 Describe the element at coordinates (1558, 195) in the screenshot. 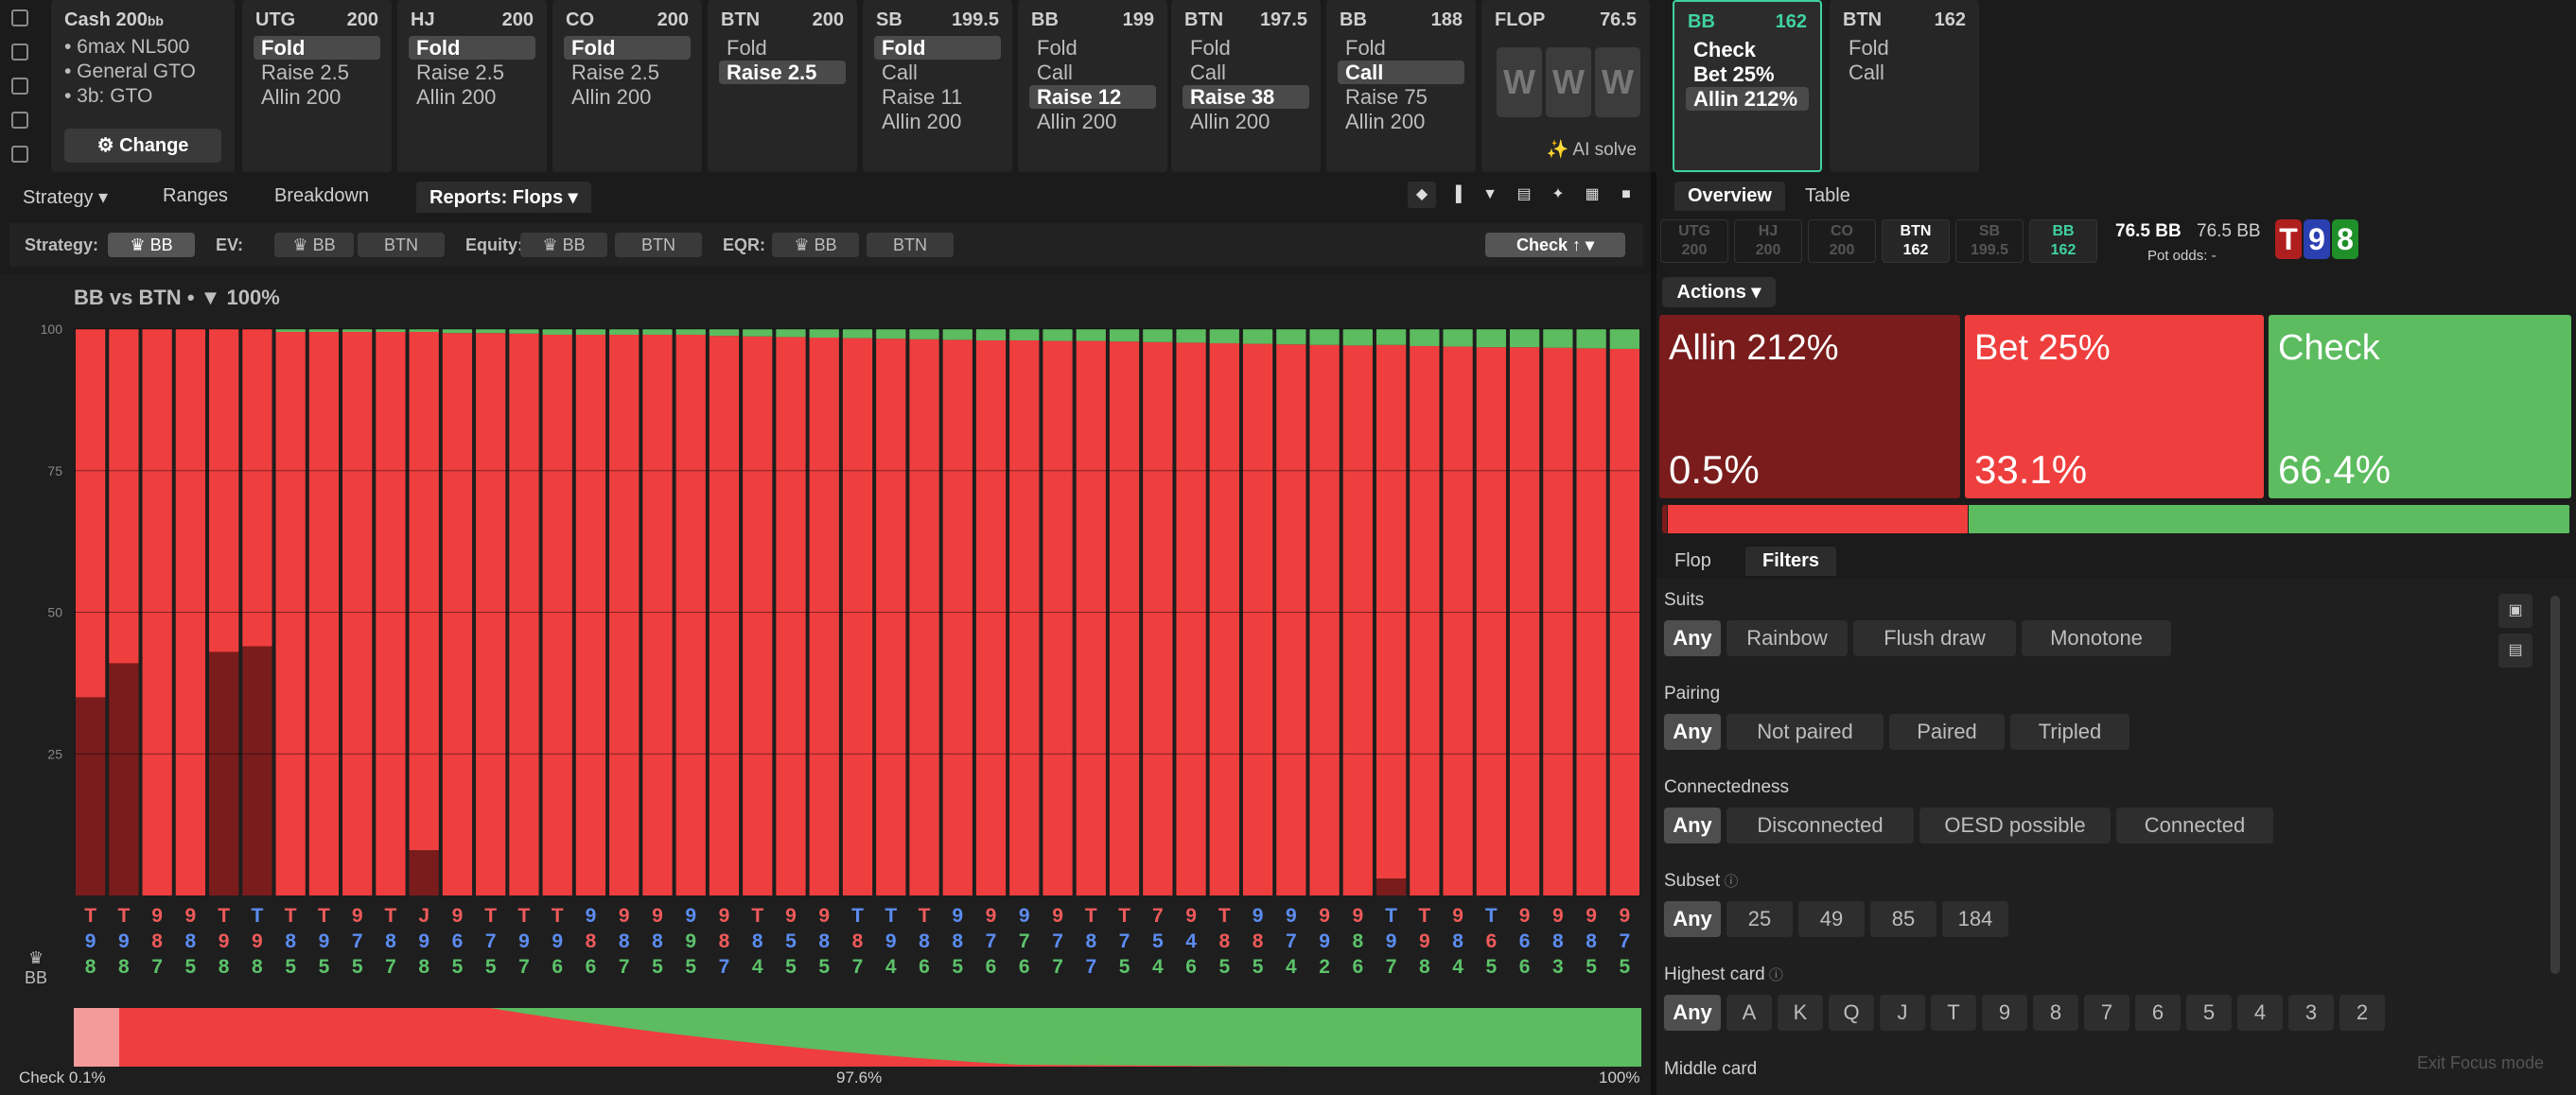

I see `expand-icon: ✦` at that location.